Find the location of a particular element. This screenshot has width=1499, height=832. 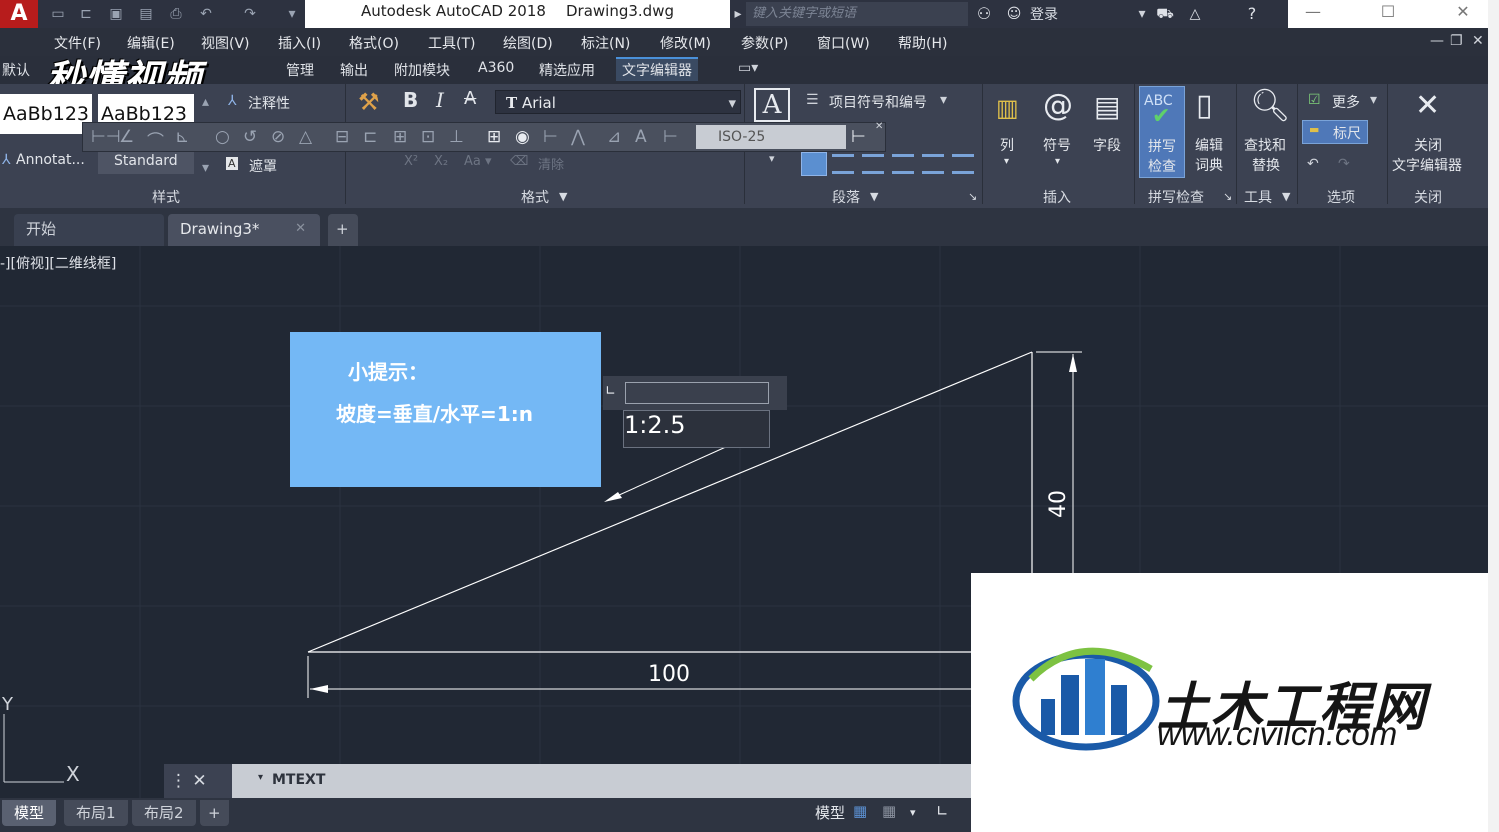

text-style-sample-1: AaBb123 is located at coordinates (46, 114).